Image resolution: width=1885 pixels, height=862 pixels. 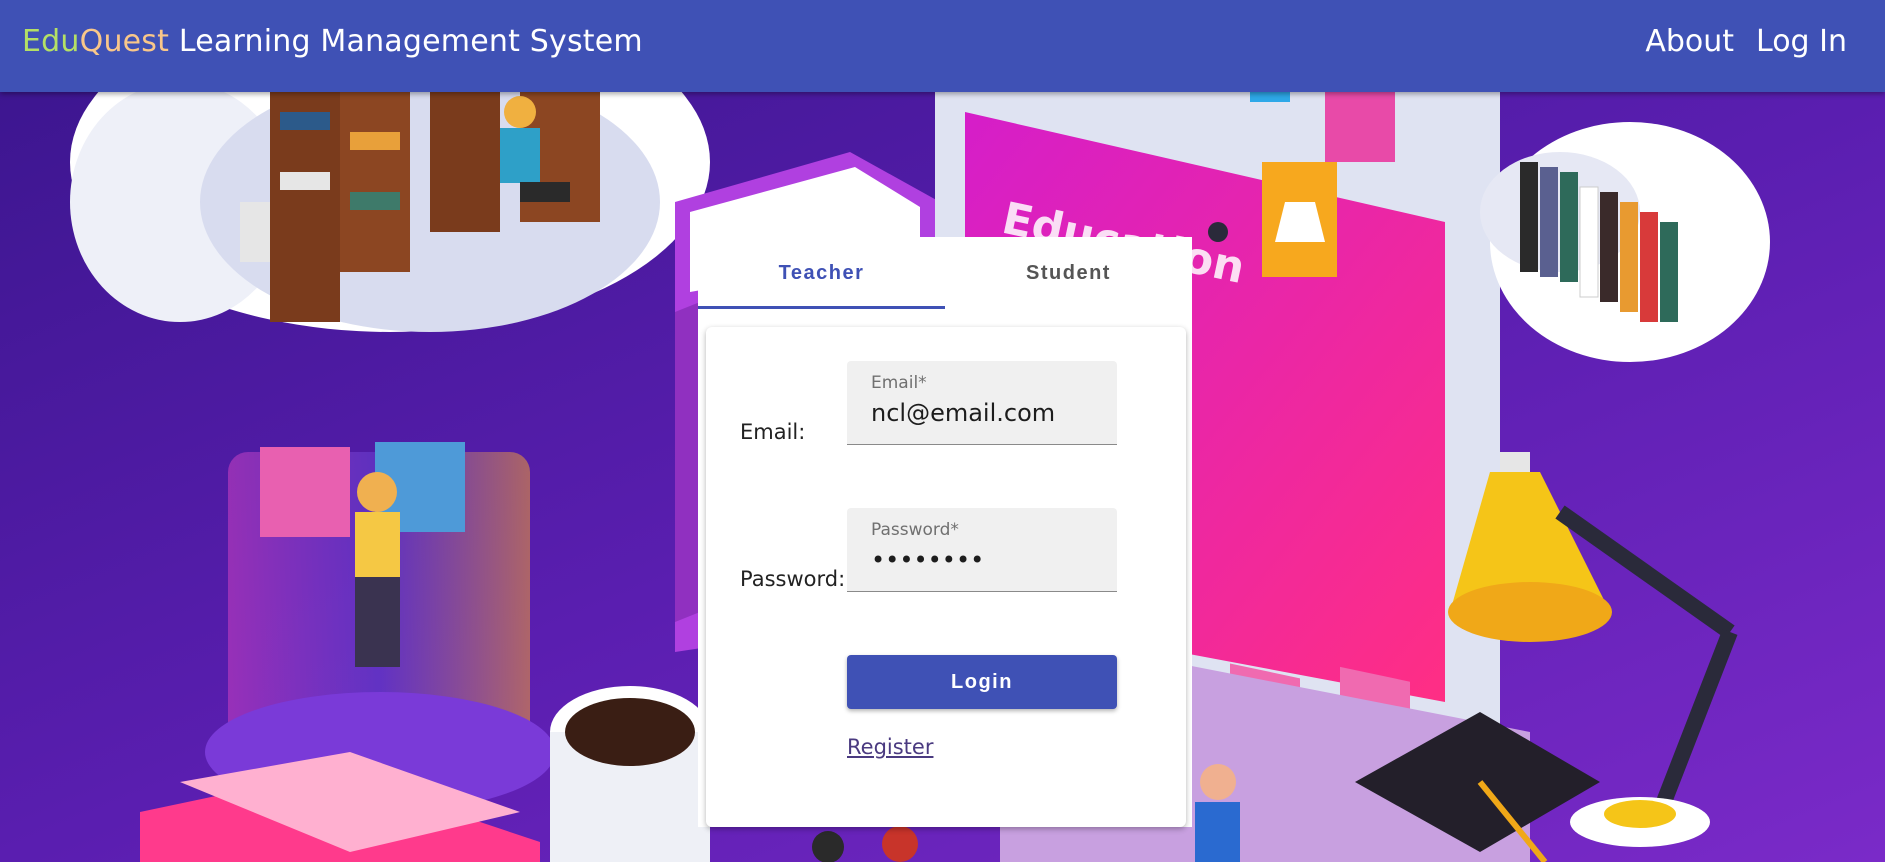 I want to click on password-row-label: Password:, so click(x=793, y=579).